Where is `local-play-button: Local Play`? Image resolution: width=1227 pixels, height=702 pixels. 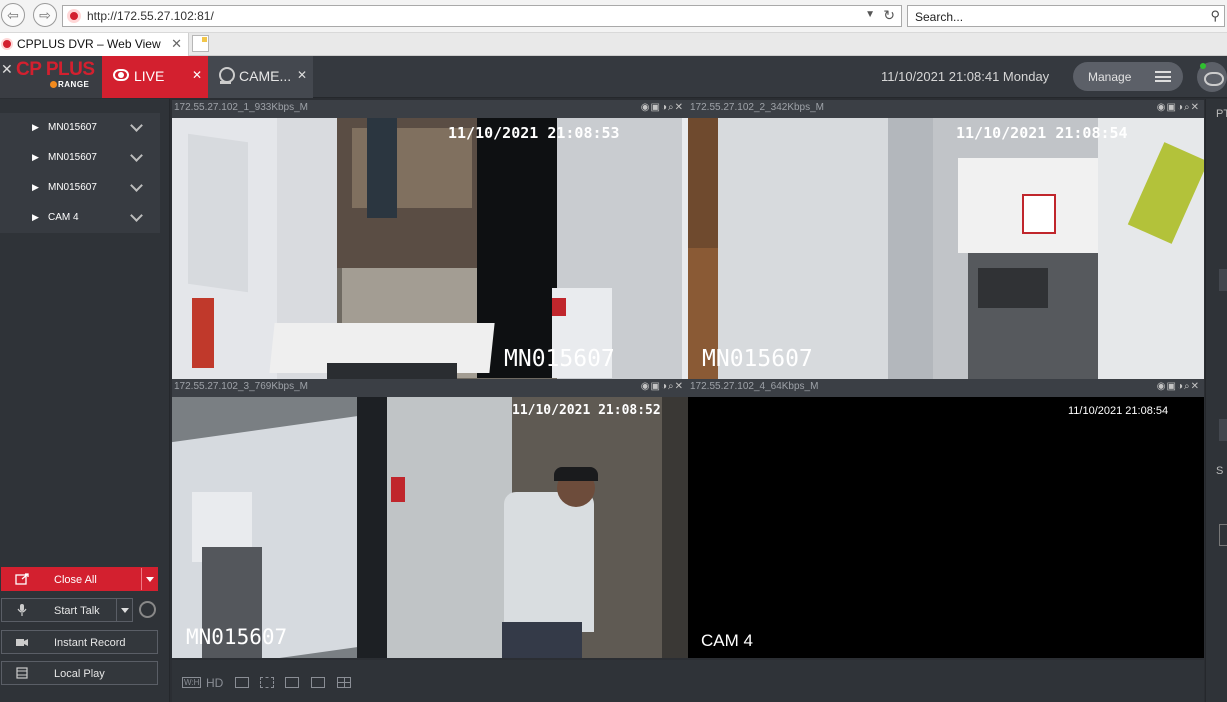
local-play-button: Local Play is located at coordinates (79, 673).